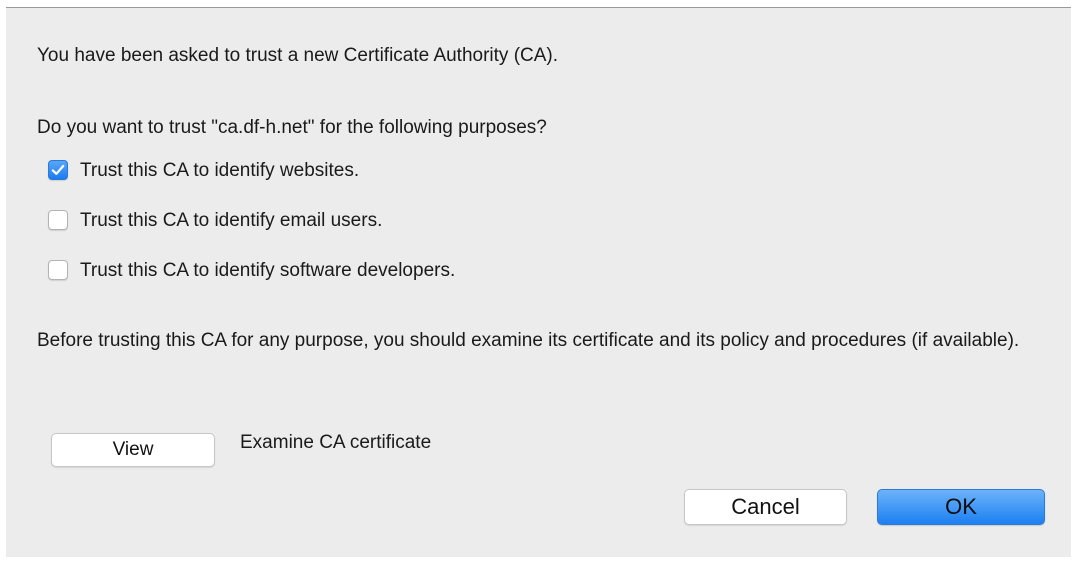 Image resolution: width=1079 pixels, height=564 pixels. Describe the element at coordinates (220, 170) in the screenshot. I see `trust-websites-label: Trust this CA to identify websites.` at that location.